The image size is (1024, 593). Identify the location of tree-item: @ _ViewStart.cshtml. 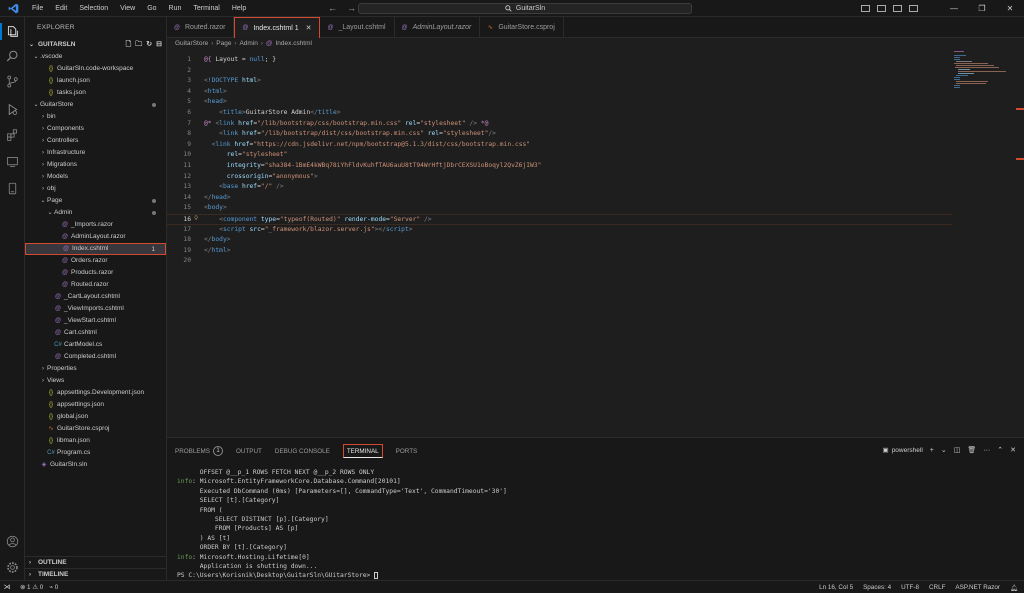
(95, 321).